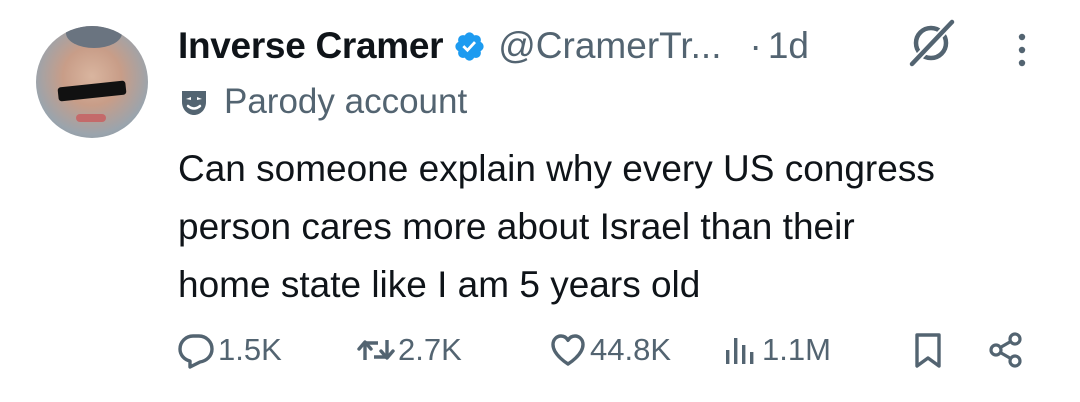 The image size is (1080, 402). What do you see at coordinates (796, 349) in the screenshot?
I see `views-count: 1.1M` at bounding box center [796, 349].